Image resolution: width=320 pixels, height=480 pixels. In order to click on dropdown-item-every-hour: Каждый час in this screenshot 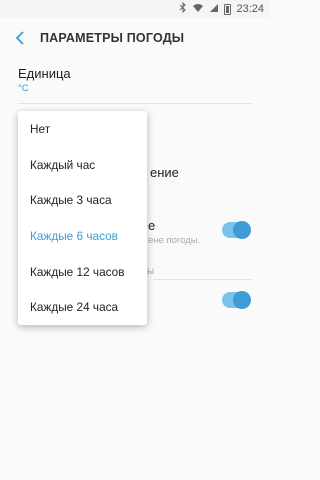, I will do `click(82, 165)`.